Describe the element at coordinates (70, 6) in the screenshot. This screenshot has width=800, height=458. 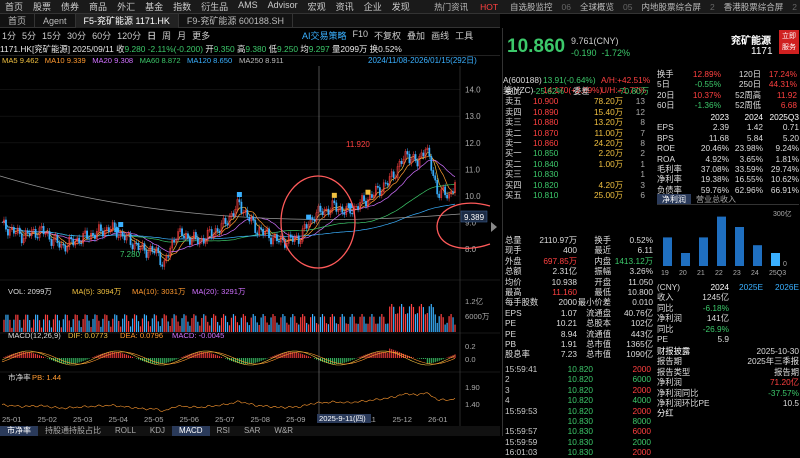
I see `nav-item-2: 债券` at that location.